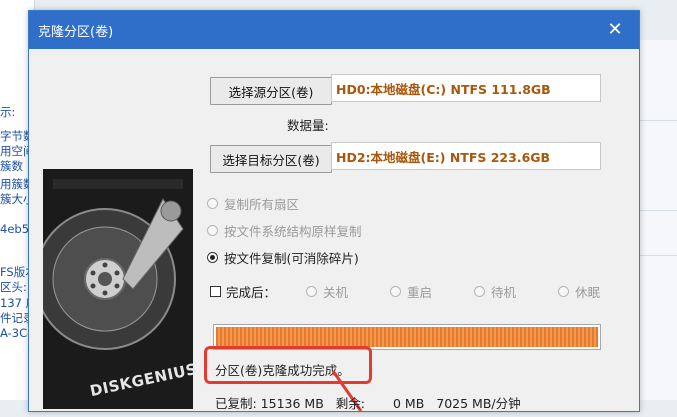 This screenshot has height=417, width=677. I want to click on after-complete-checkbox: 完成后：, so click(243, 291).